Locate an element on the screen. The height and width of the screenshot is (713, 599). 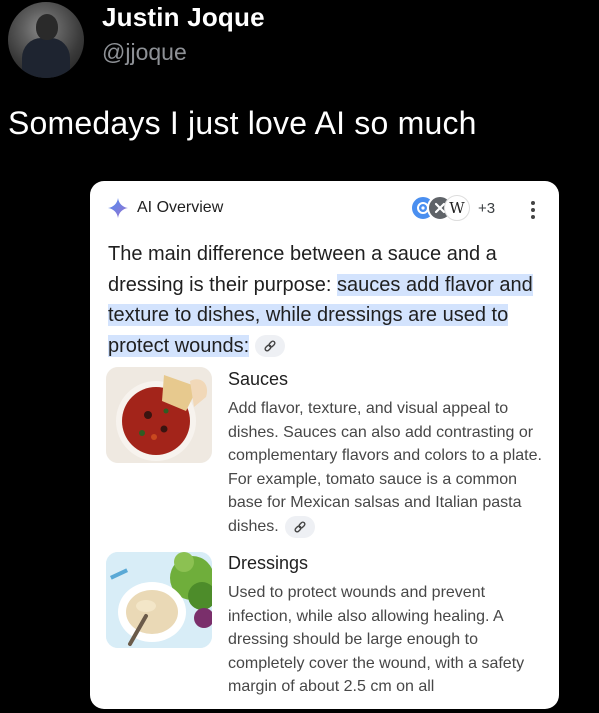
tweet-text: Somedays I just love AI so much is located at coordinates (242, 123).